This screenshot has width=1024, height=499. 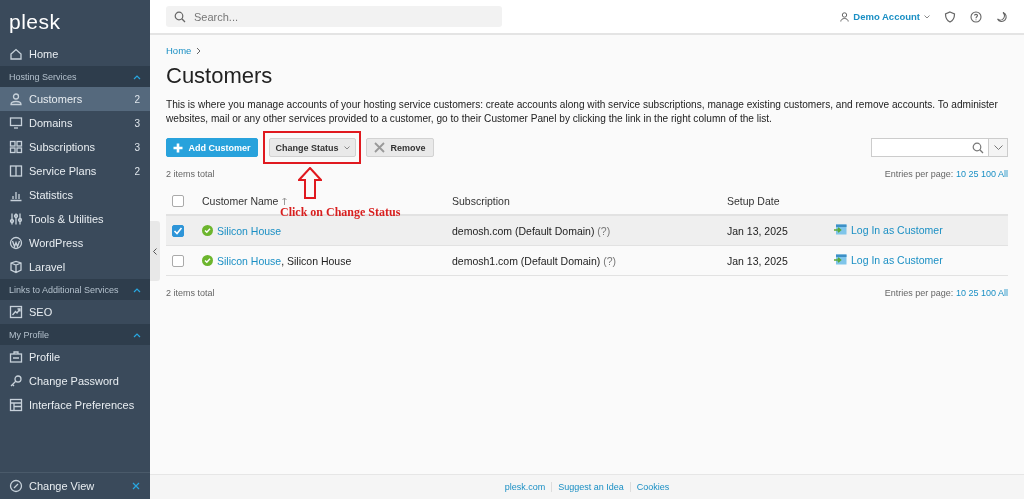 What do you see at coordinates (16, 486) in the screenshot?
I see `compass-icon` at bounding box center [16, 486].